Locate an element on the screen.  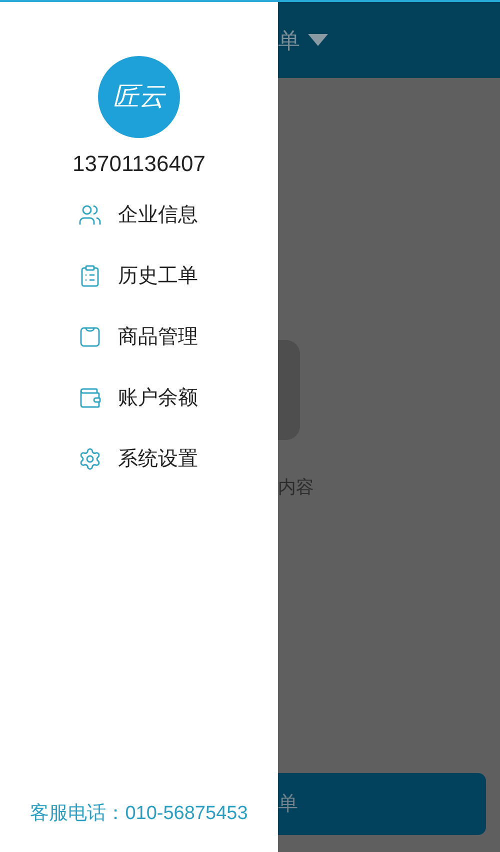
wallet-icon is located at coordinates (90, 398).